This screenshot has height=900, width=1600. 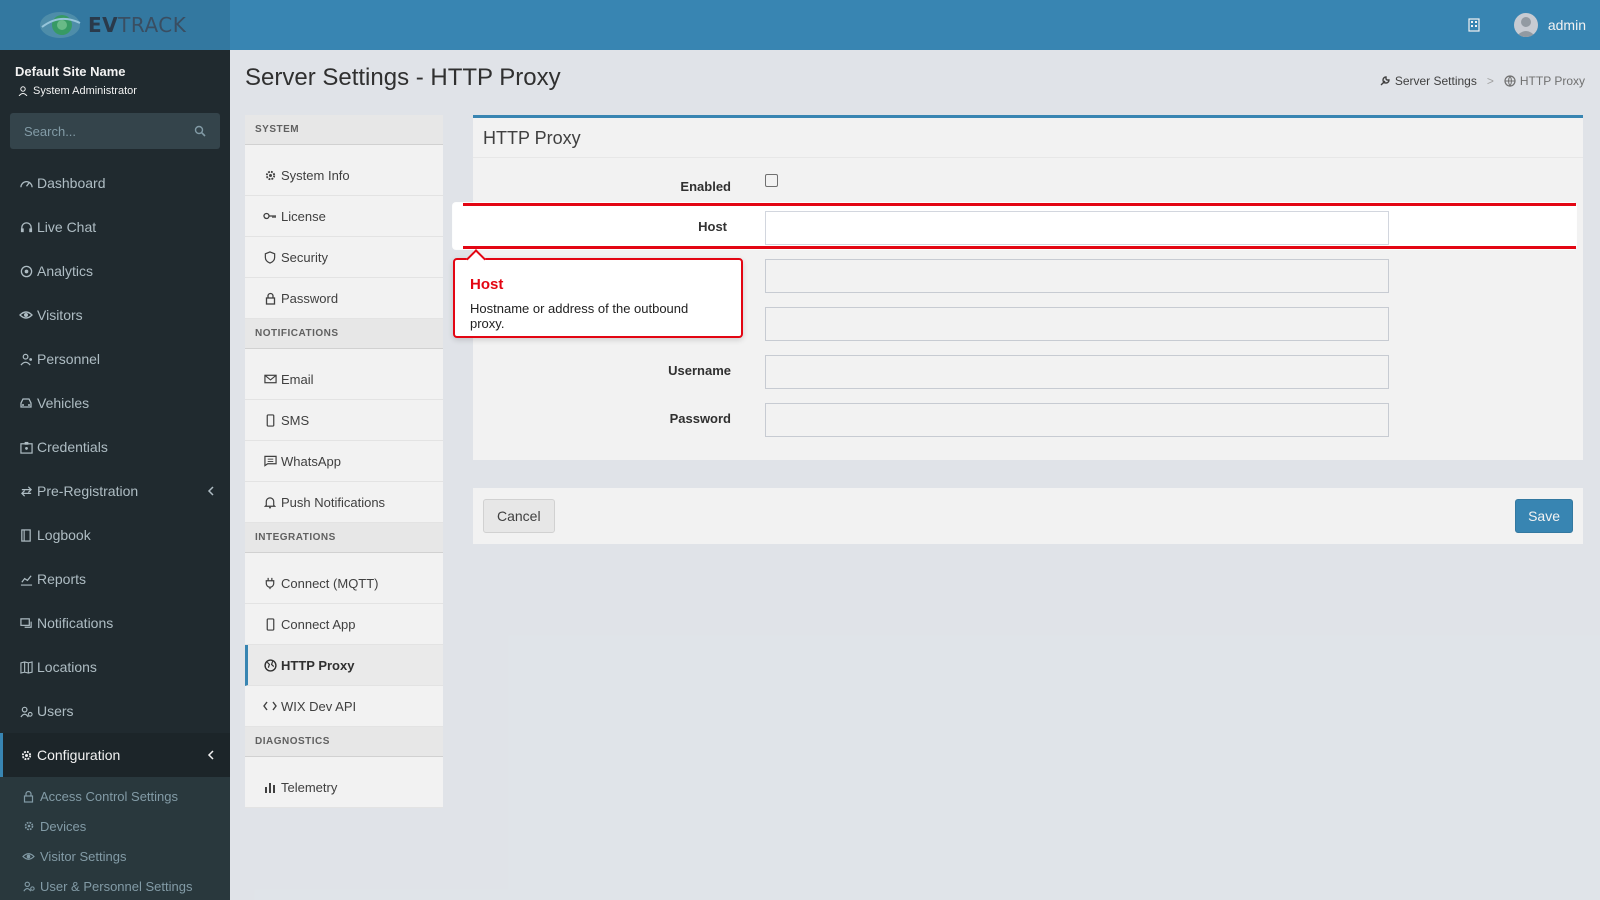 What do you see at coordinates (115, 271) in the screenshot?
I see `sidebar-item-analytics: Analytics` at bounding box center [115, 271].